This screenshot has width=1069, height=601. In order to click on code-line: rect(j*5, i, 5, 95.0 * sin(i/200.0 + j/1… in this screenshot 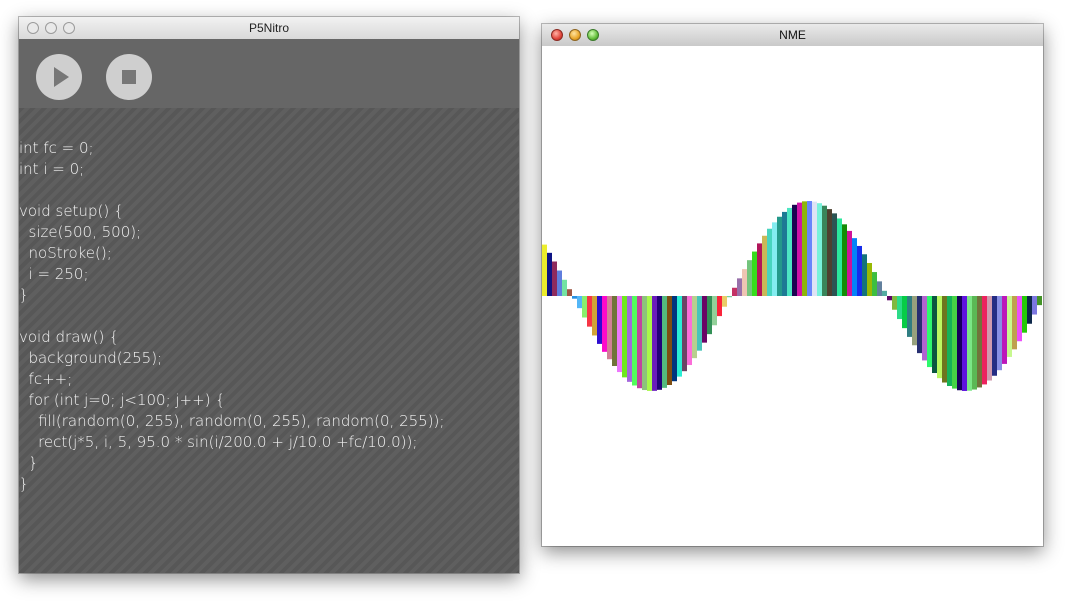, I will do `click(218, 442)`.